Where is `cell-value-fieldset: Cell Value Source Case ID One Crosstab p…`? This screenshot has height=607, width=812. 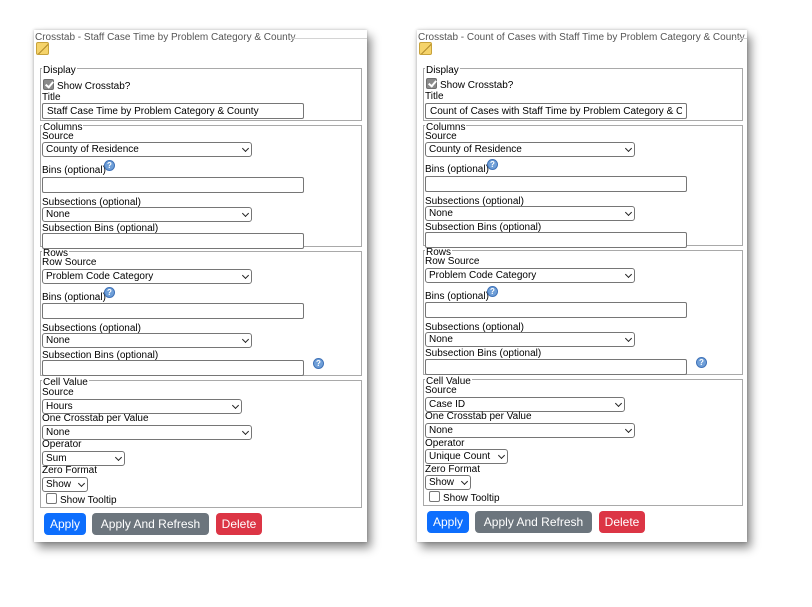 cell-value-fieldset: Cell Value Source Case ID One Crosstab p… is located at coordinates (583, 441).